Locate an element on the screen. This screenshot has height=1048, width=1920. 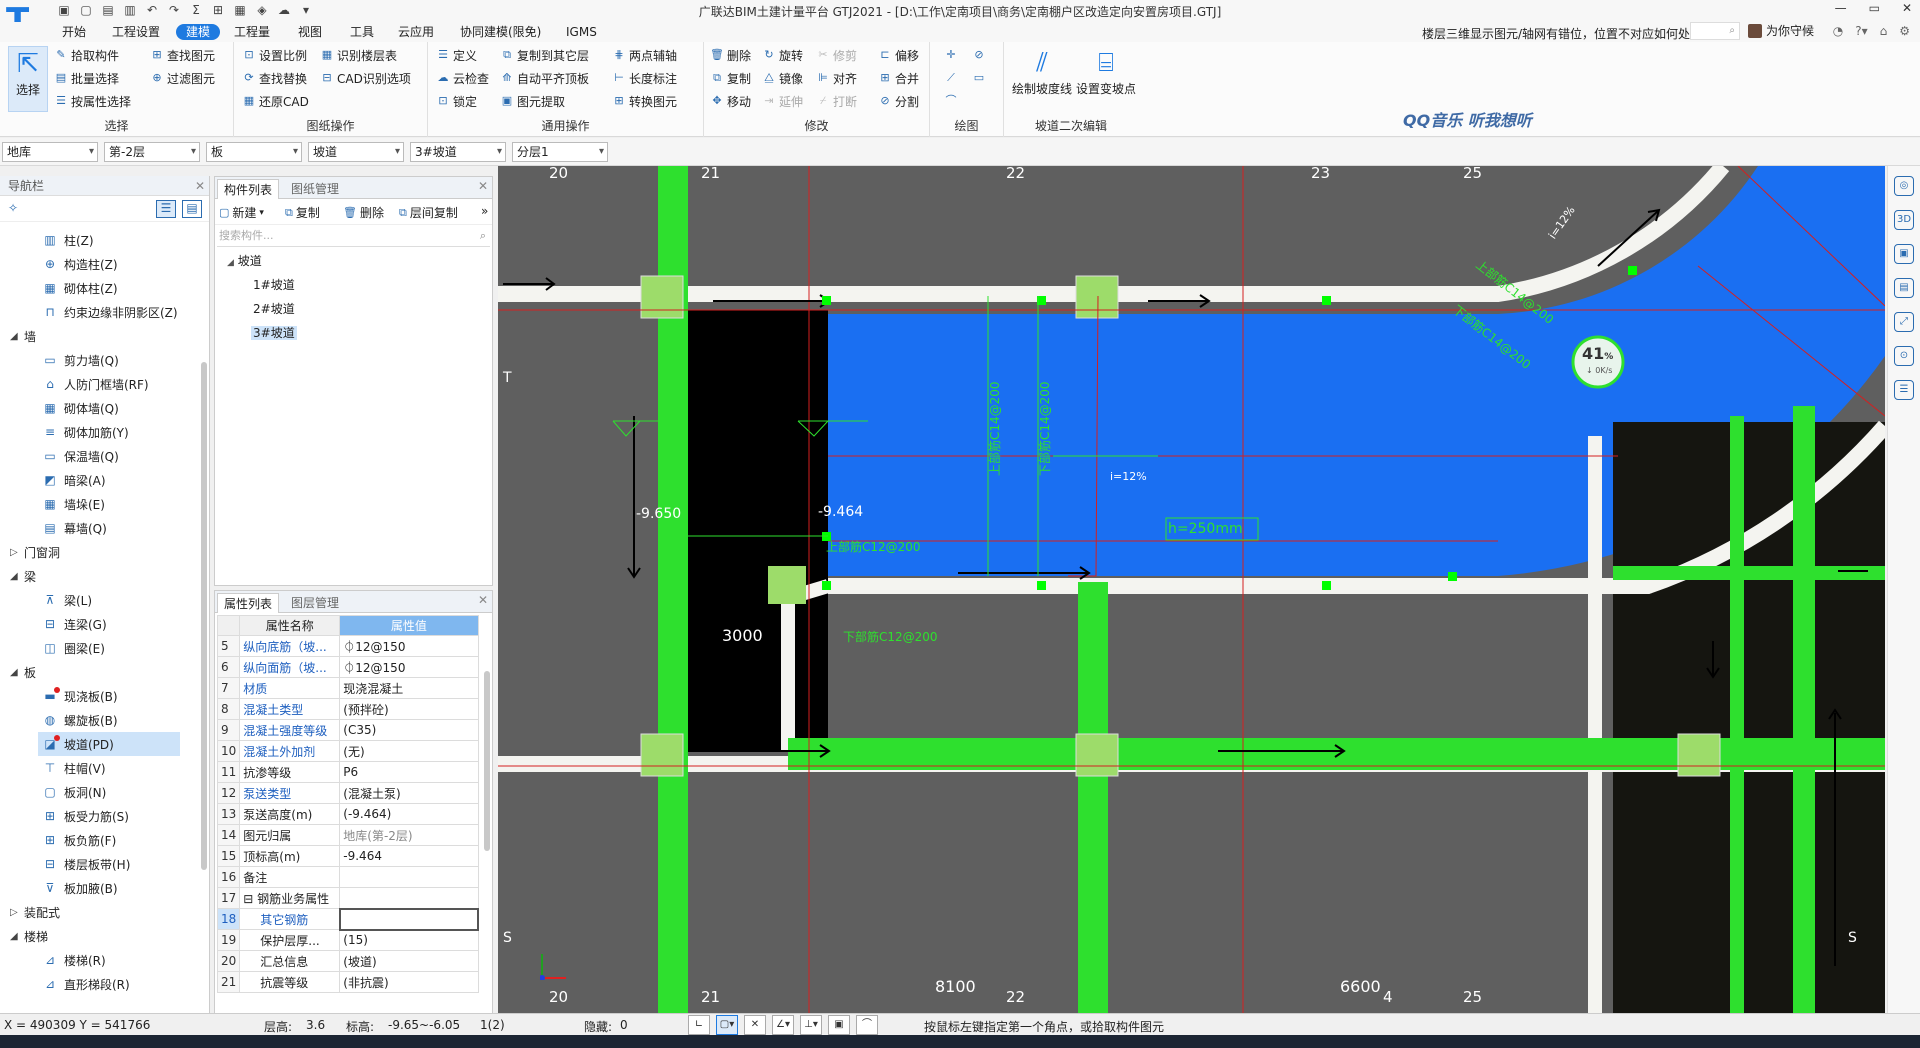
layer-select: 分层1 is located at coordinates (560, 152).